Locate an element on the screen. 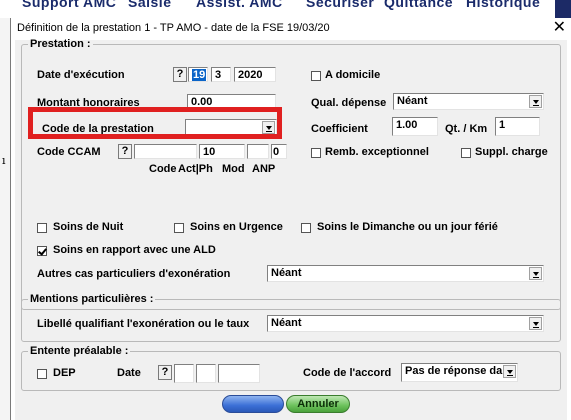 The image size is (571, 420). code-ccam-label: Code CCAM is located at coordinates (69, 152).